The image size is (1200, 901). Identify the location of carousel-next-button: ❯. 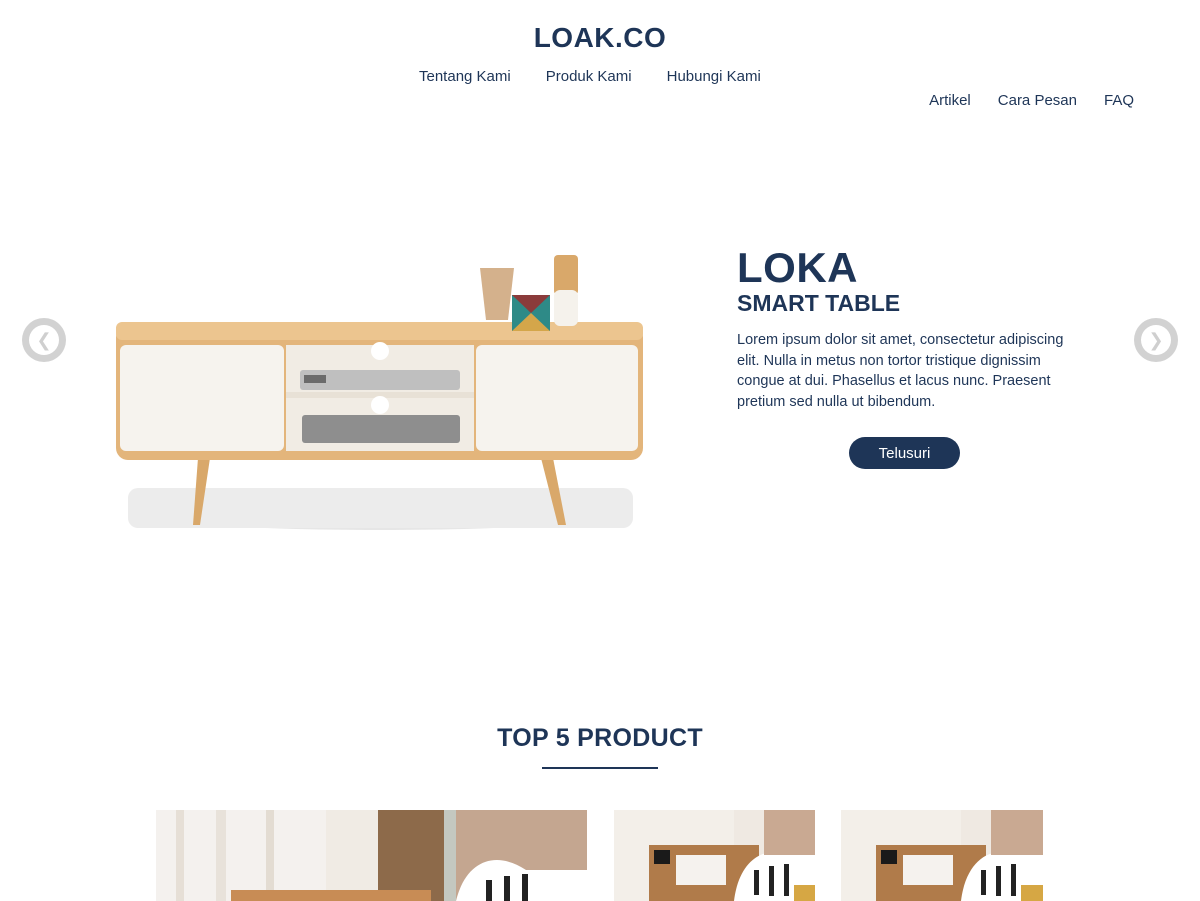
(1156, 340).